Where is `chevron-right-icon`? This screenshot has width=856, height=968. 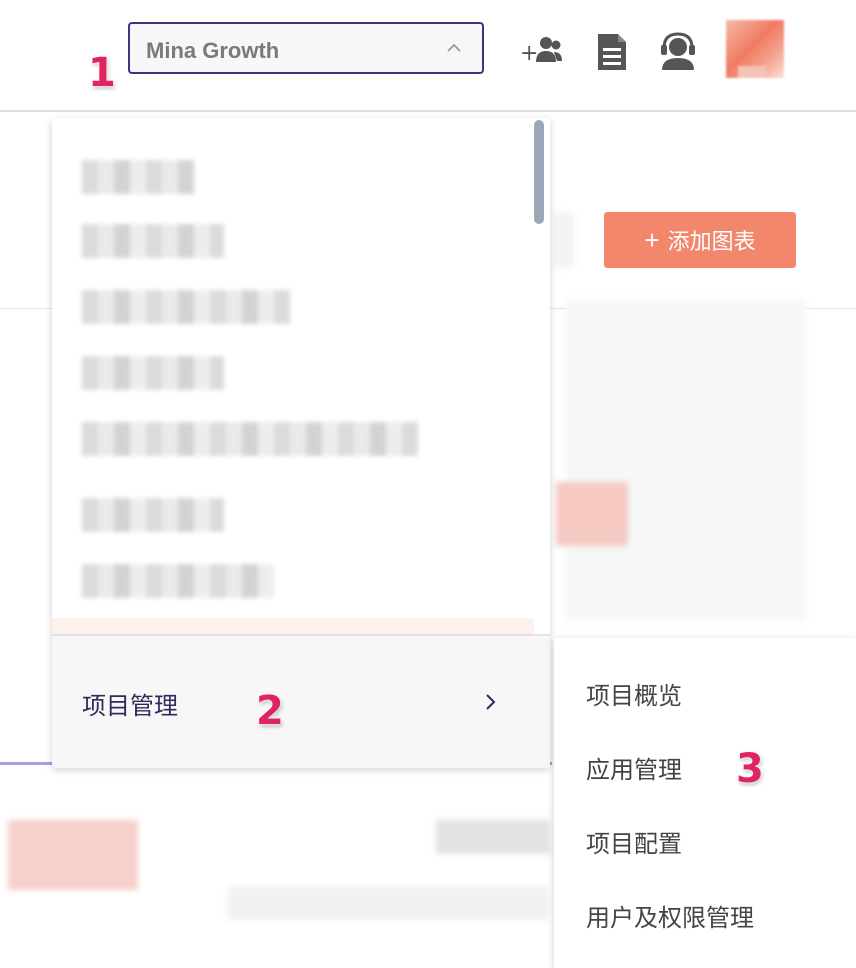
chevron-right-icon is located at coordinates (491, 702).